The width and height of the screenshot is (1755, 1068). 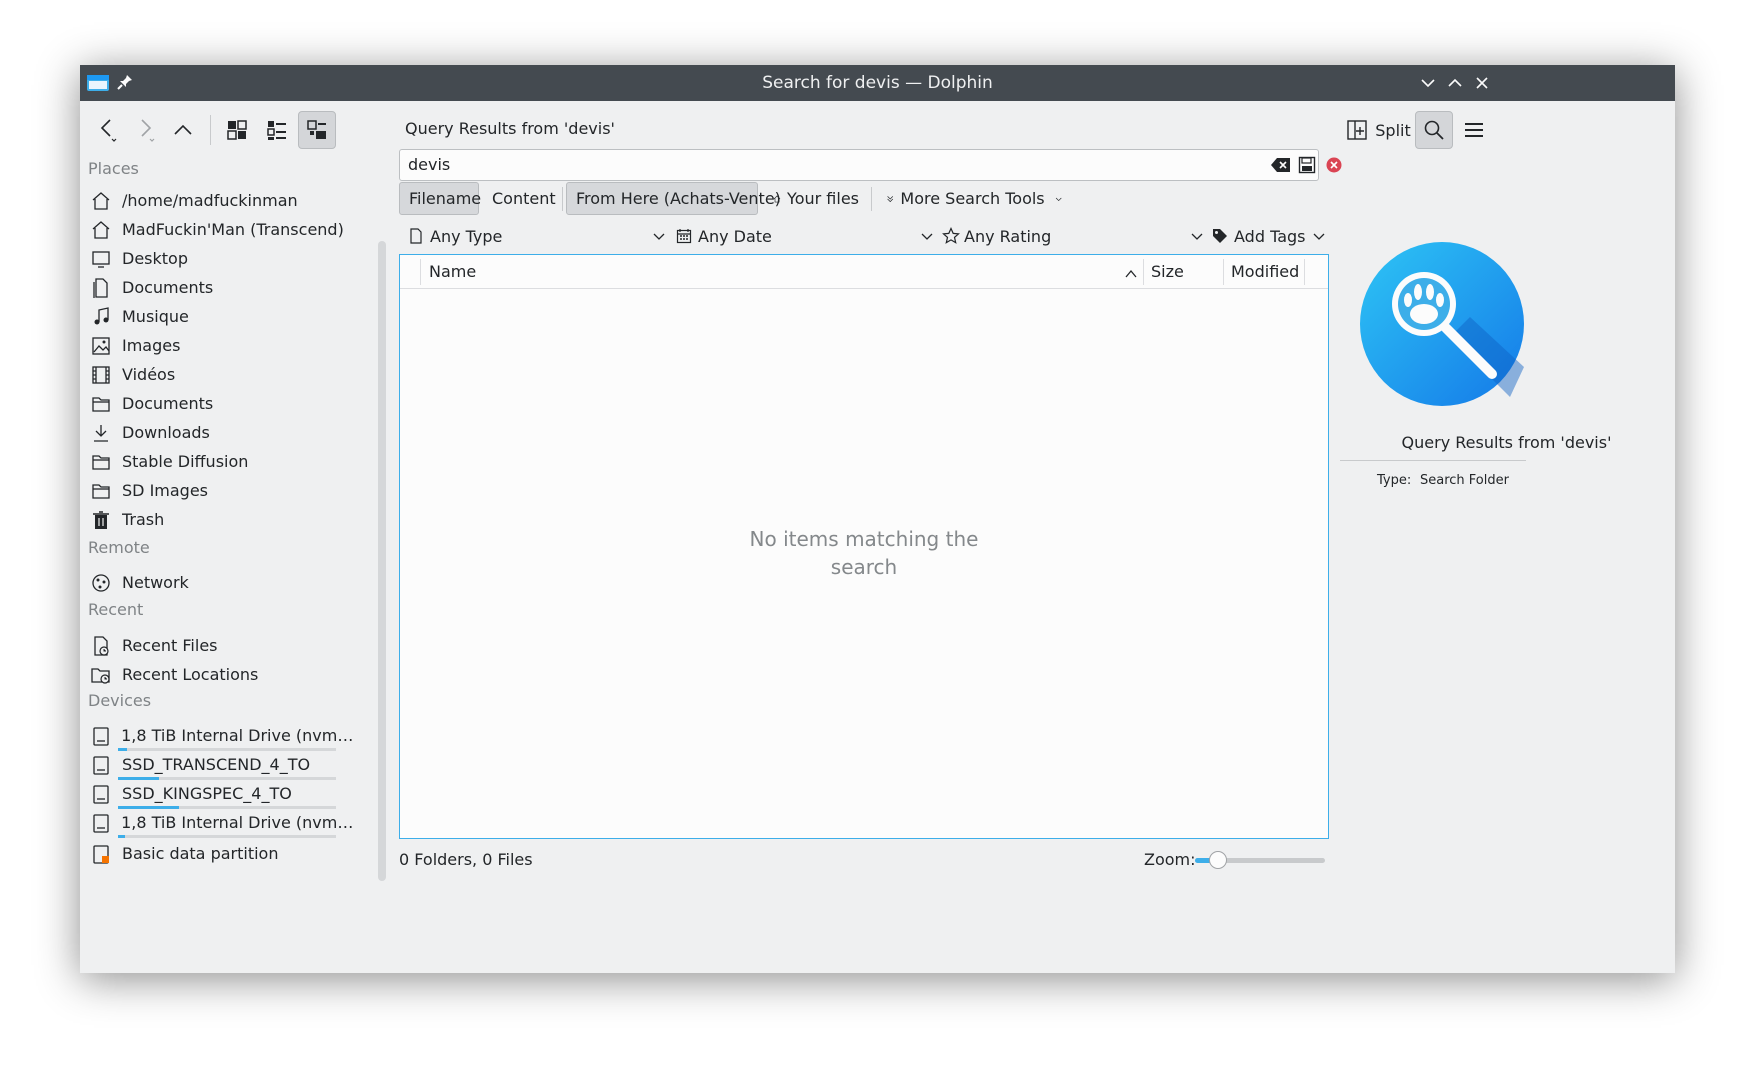 I want to click on forward-button, so click(x=145, y=130).